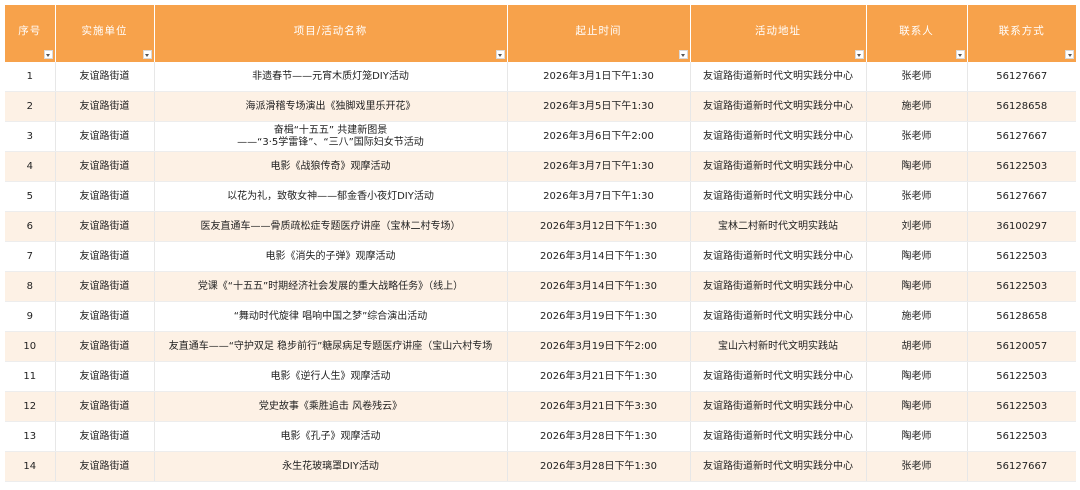 This screenshot has width=1080, height=490. I want to click on cell-address: 宝山六村新时代文明实践站, so click(778, 346).